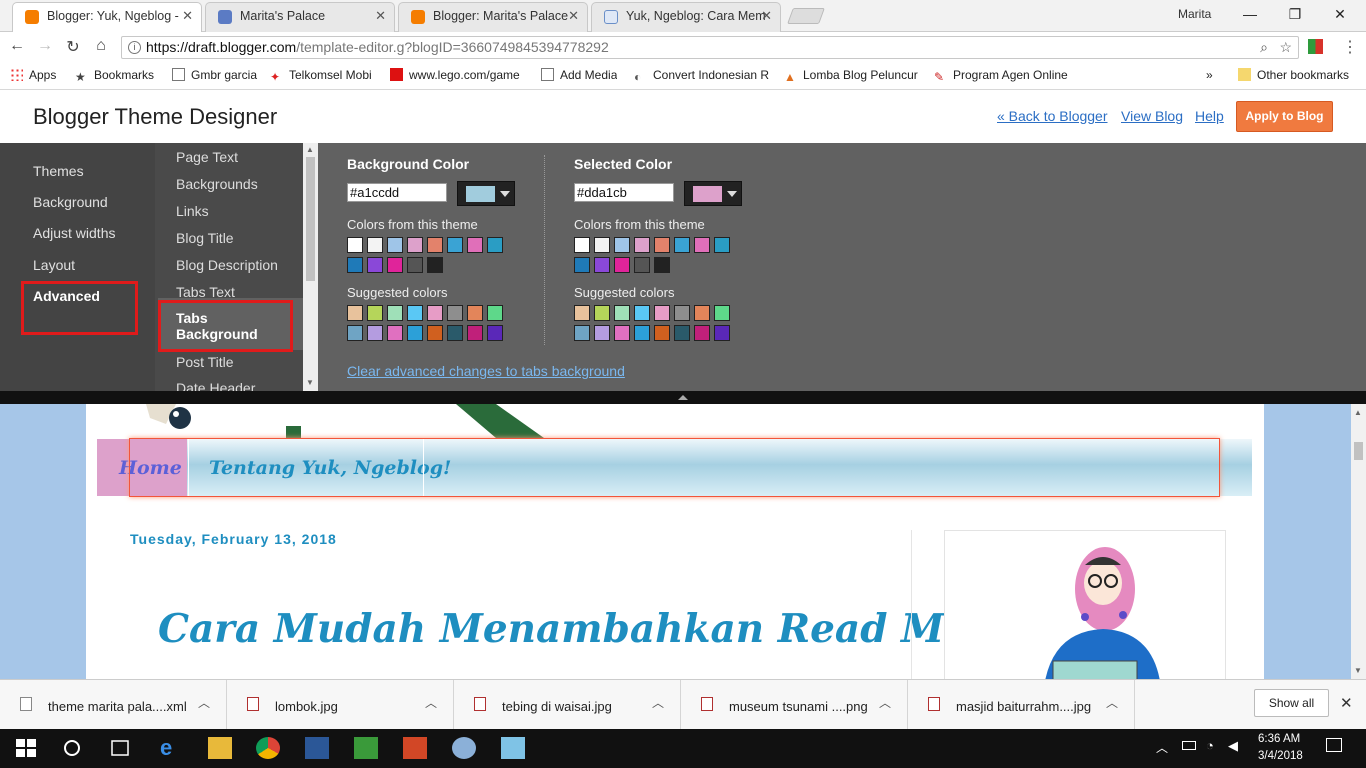 This screenshot has width=1366, height=768. Describe the element at coordinates (192, 211) in the screenshot. I see `subnav-links: Links` at that location.